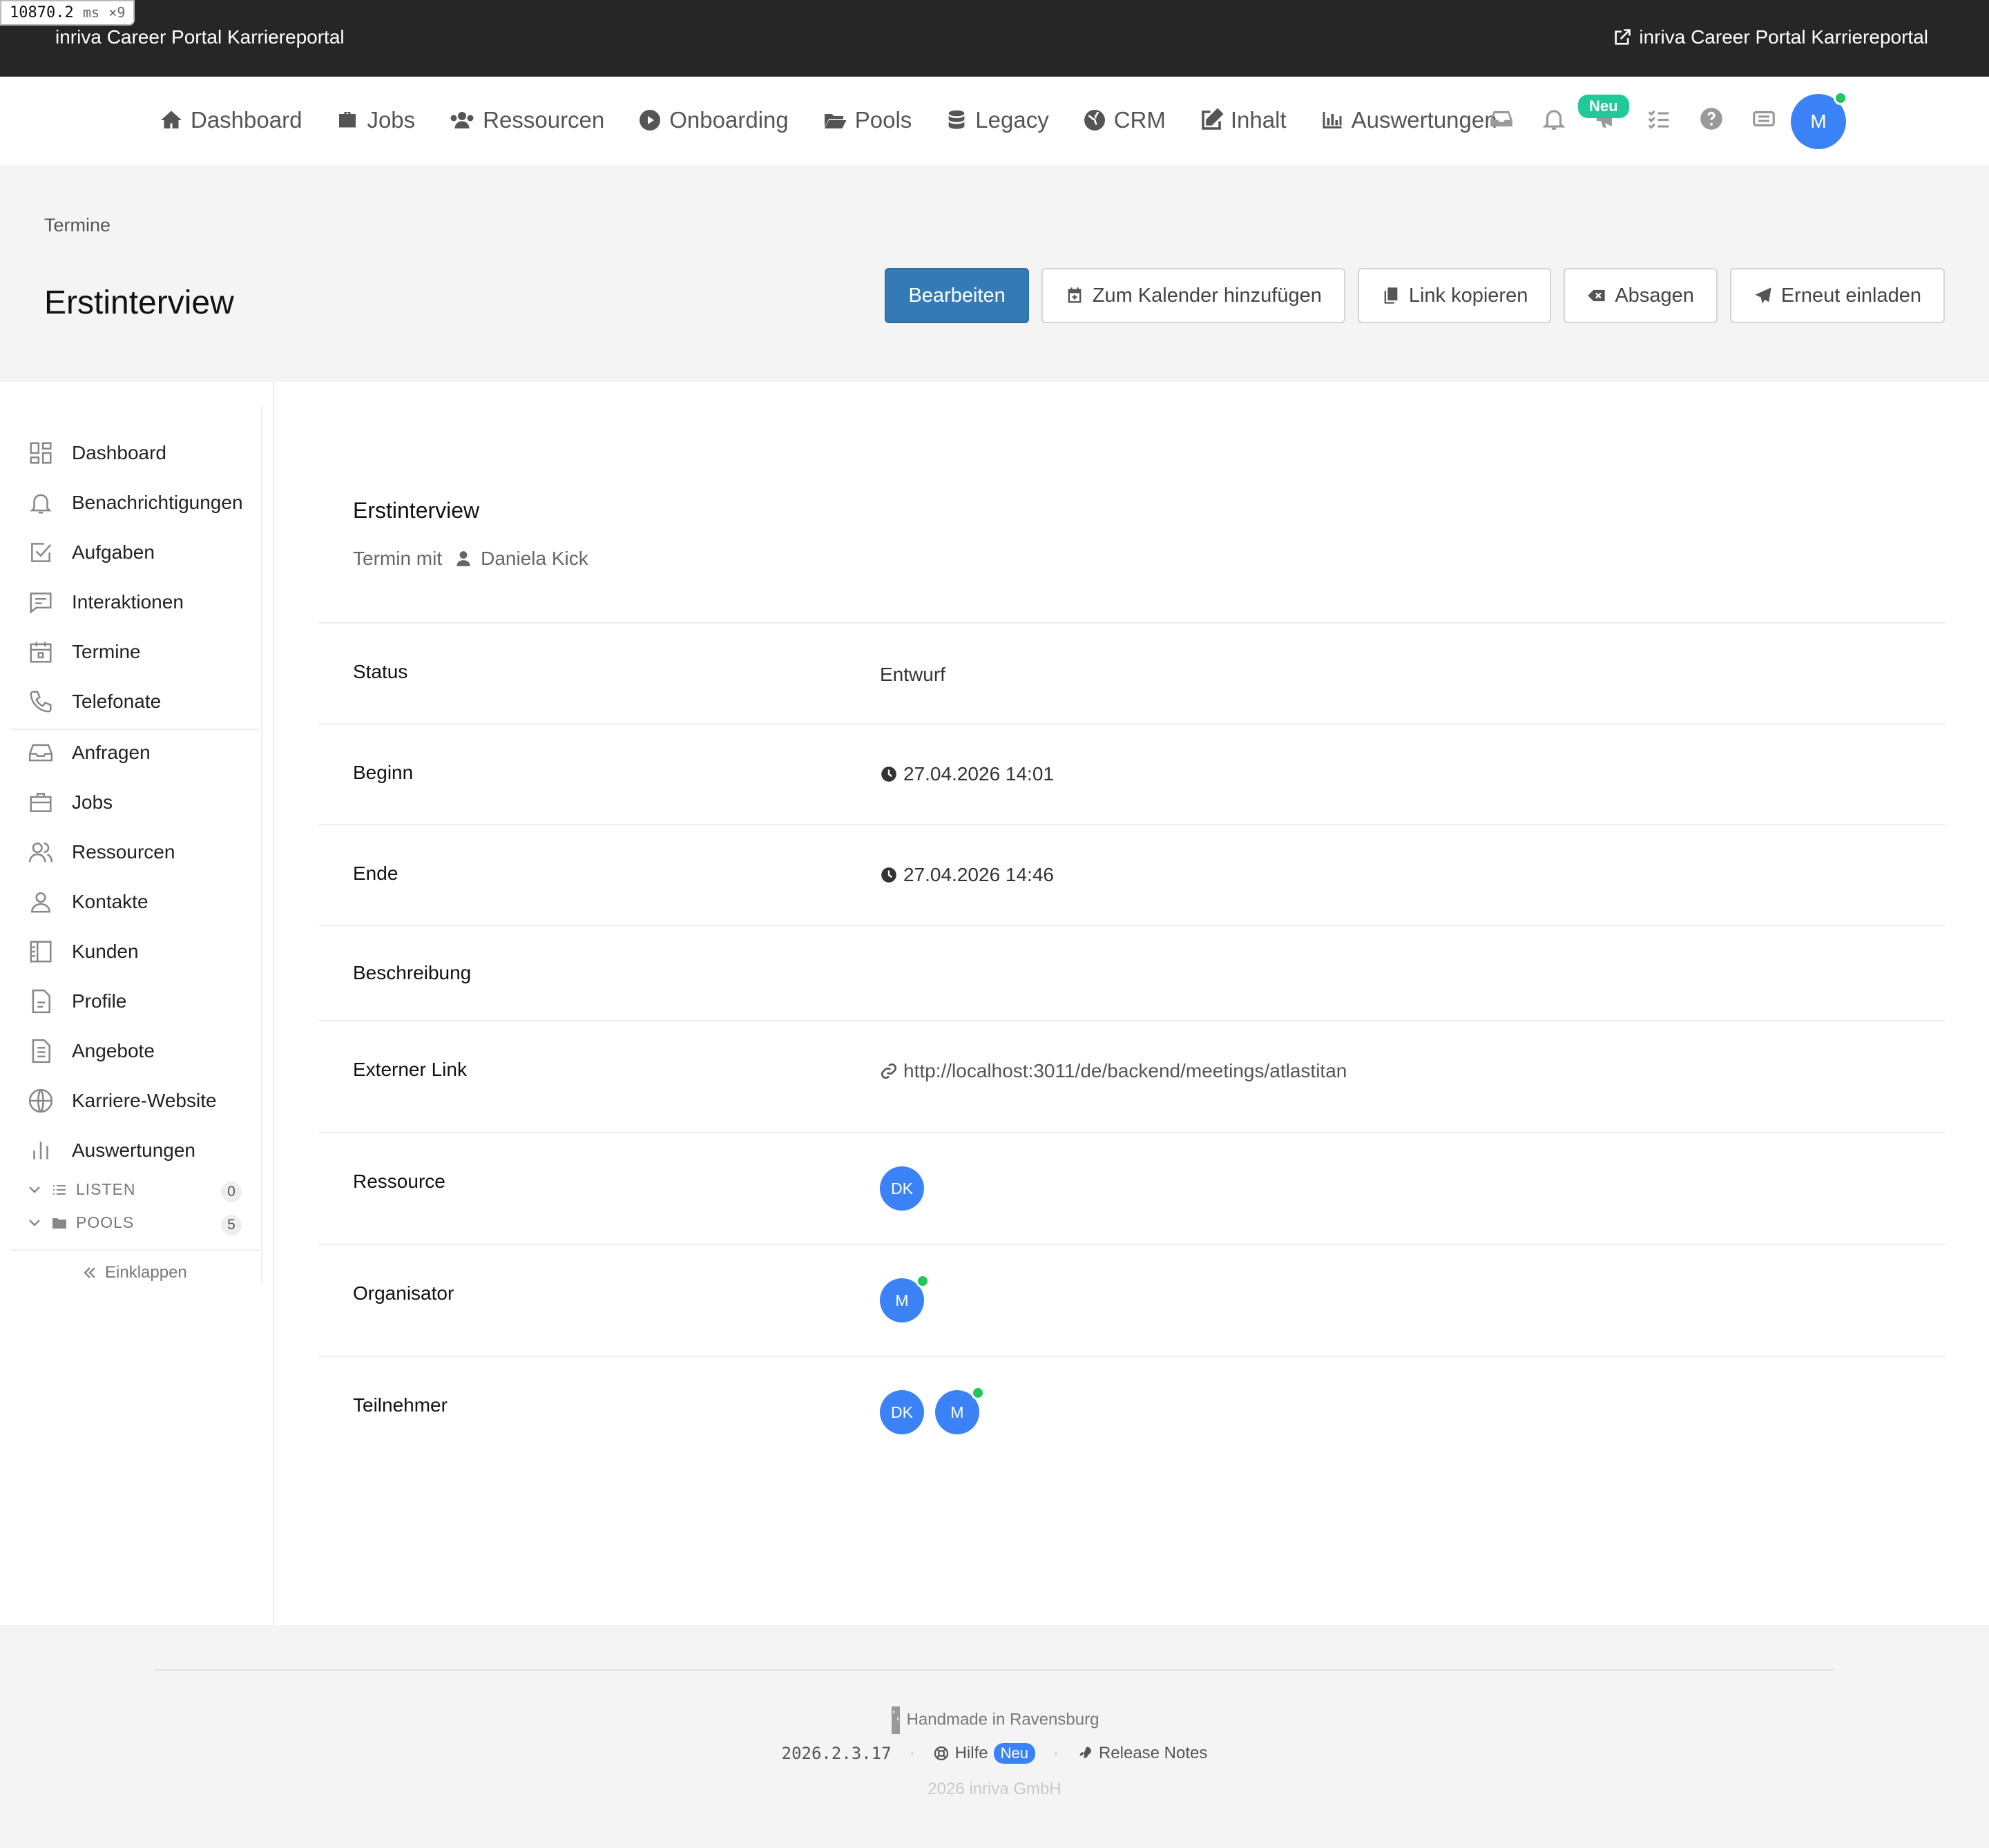  I want to click on subtitle-prefix: Termin mit, so click(398, 558).